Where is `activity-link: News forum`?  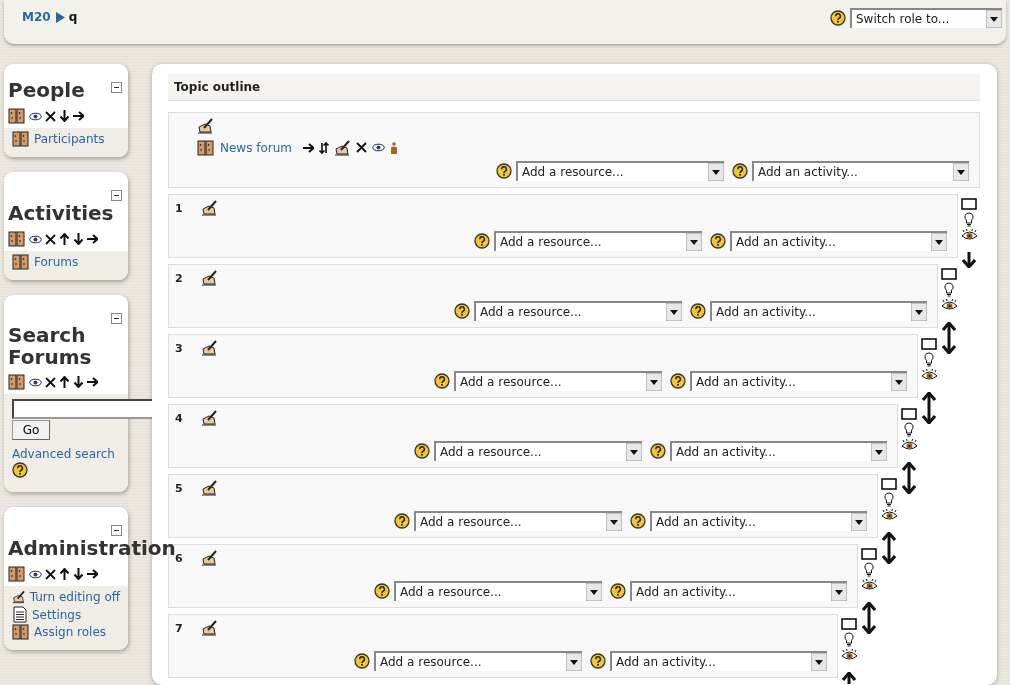 activity-link: News forum is located at coordinates (256, 147).